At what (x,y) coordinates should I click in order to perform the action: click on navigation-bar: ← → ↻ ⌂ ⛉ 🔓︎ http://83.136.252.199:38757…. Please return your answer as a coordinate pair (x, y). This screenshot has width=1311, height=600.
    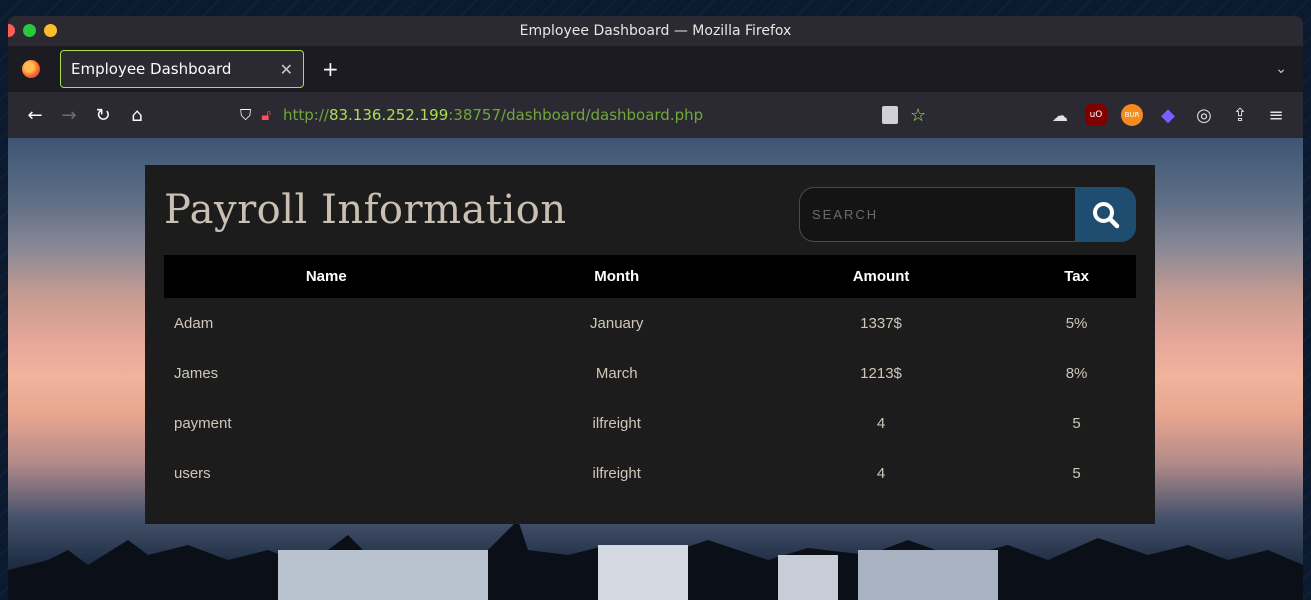
    Looking at the image, I should click on (655, 115).